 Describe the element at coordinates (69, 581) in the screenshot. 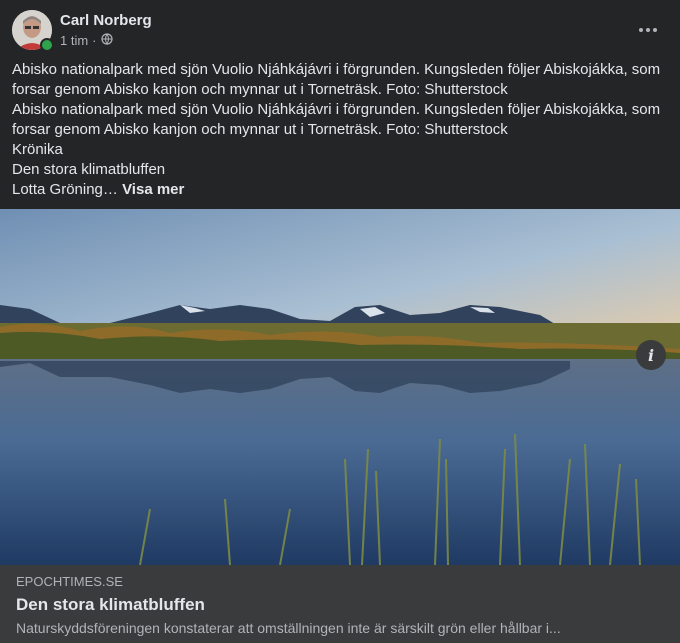

I see `link-domain: EPOCHTIMES.SE` at that location.